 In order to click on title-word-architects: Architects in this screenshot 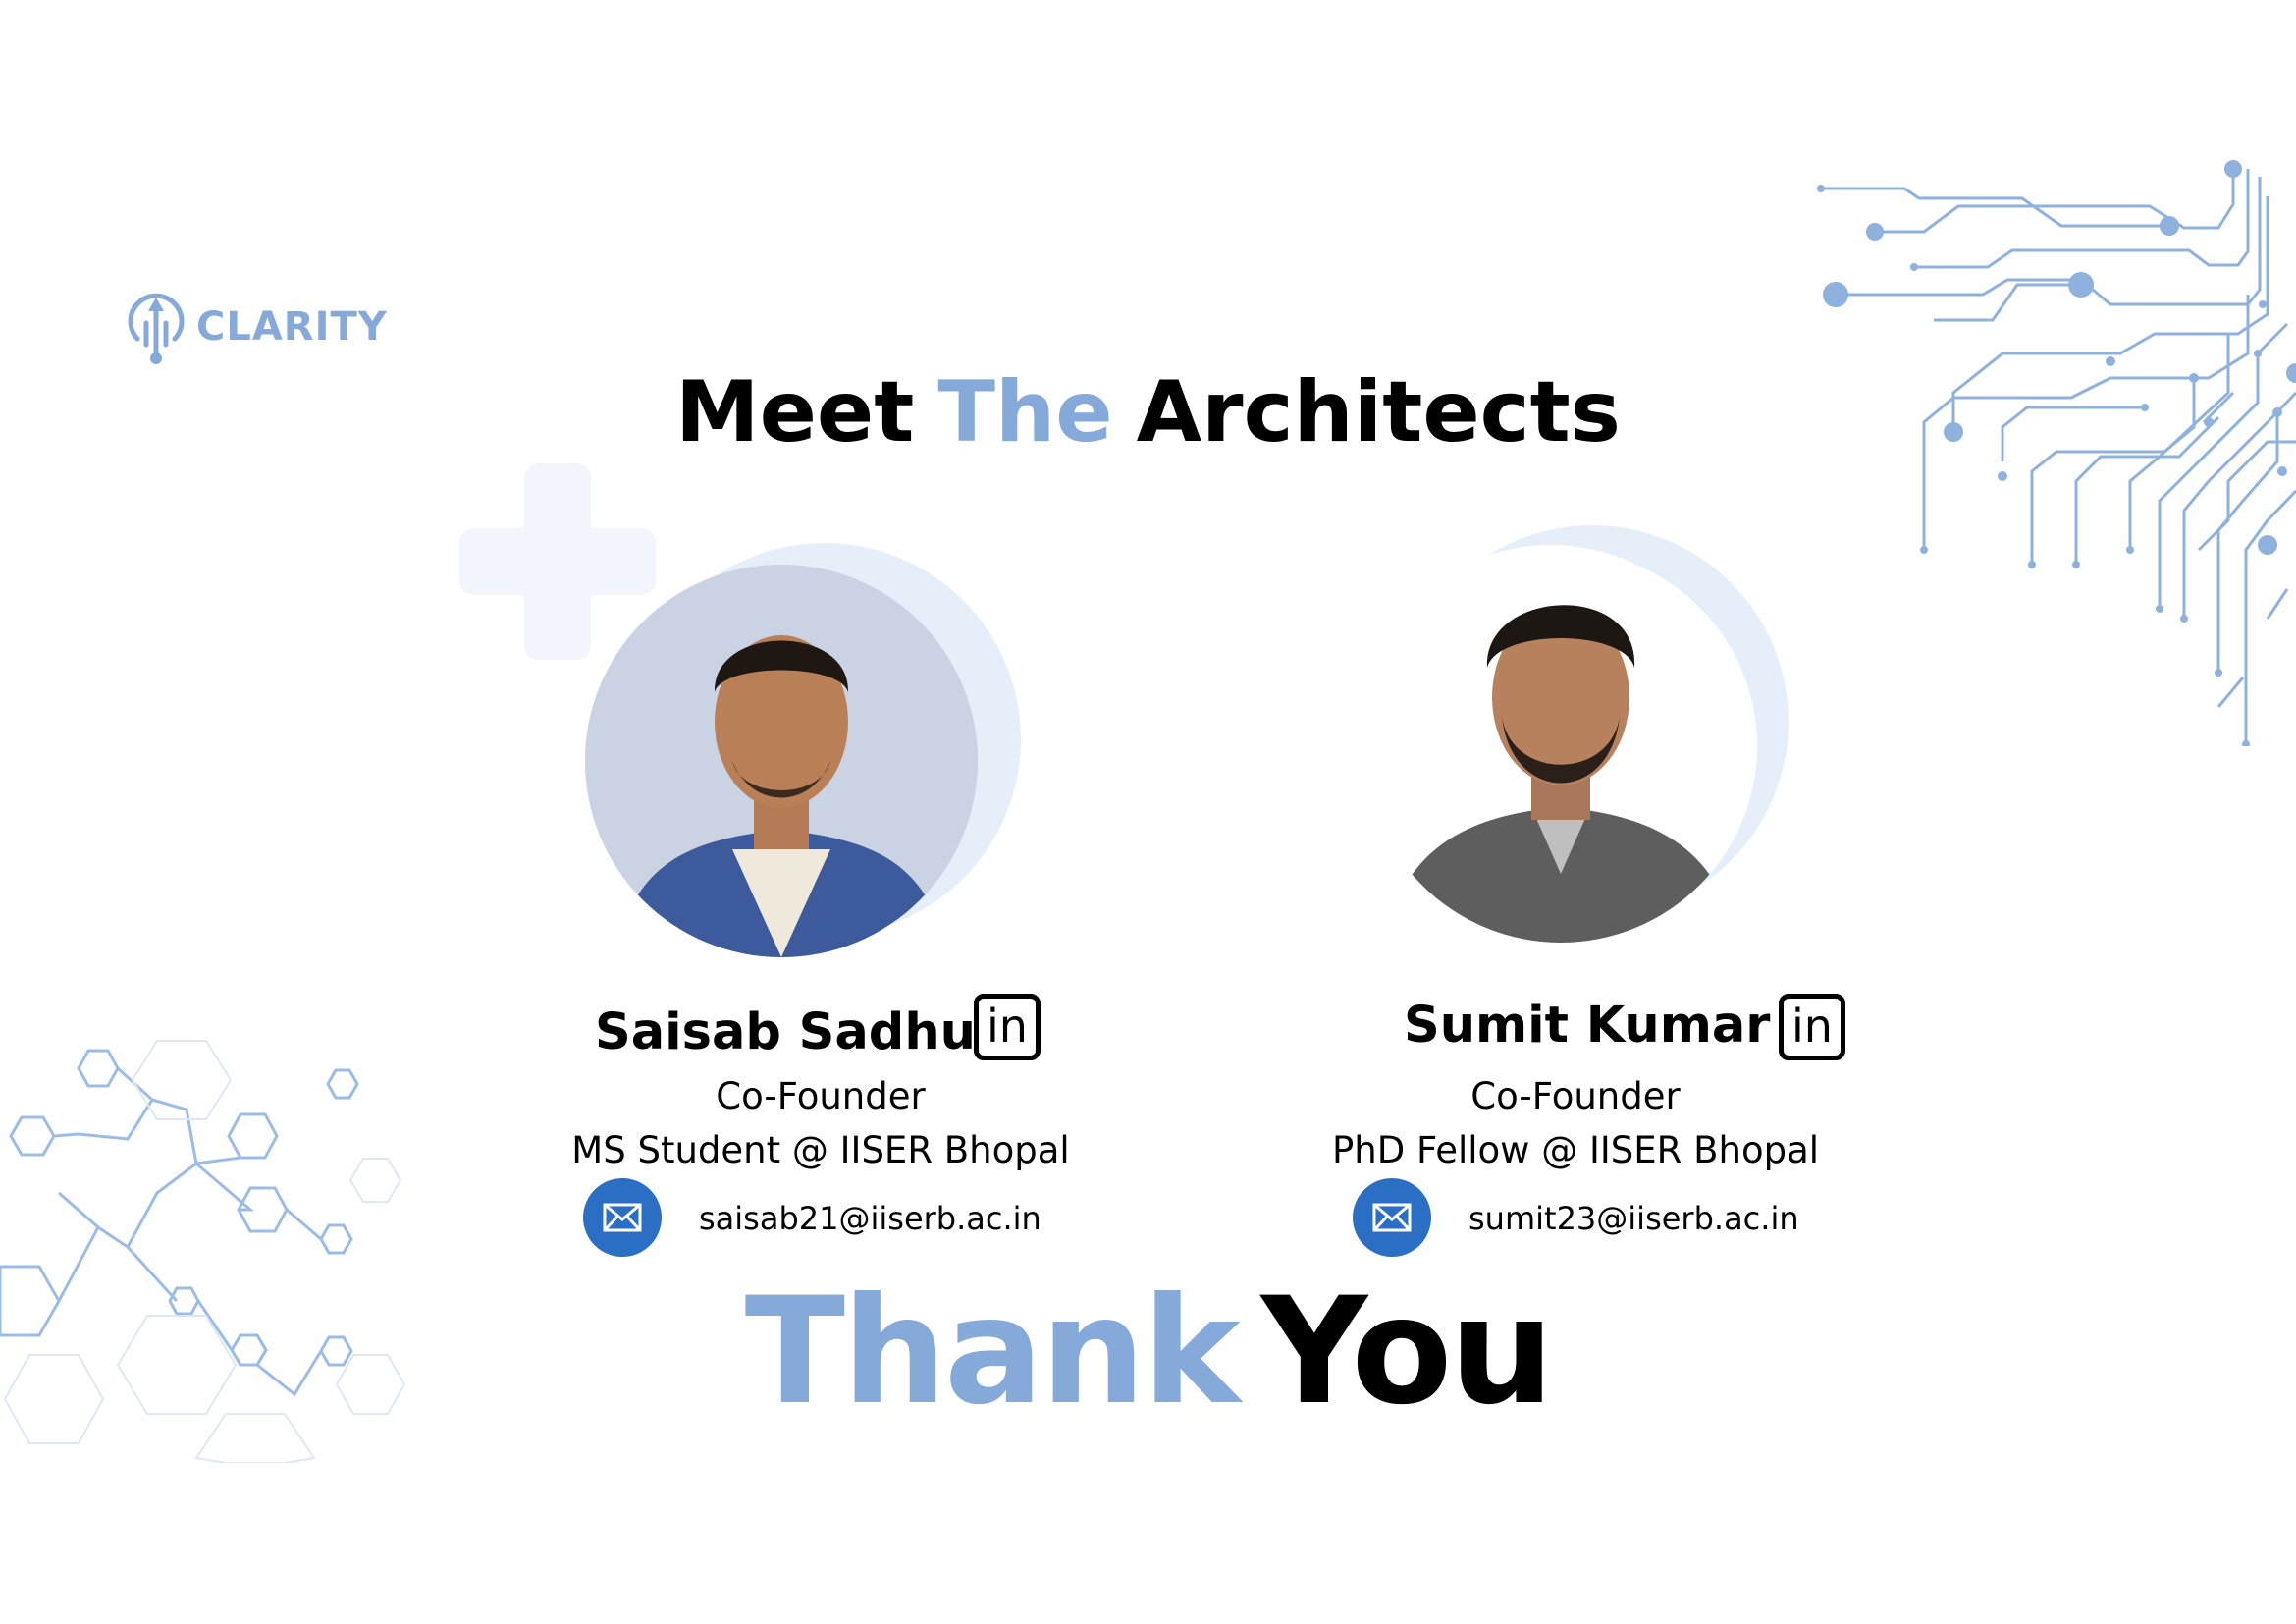, I will do `click(1378, 412)`.